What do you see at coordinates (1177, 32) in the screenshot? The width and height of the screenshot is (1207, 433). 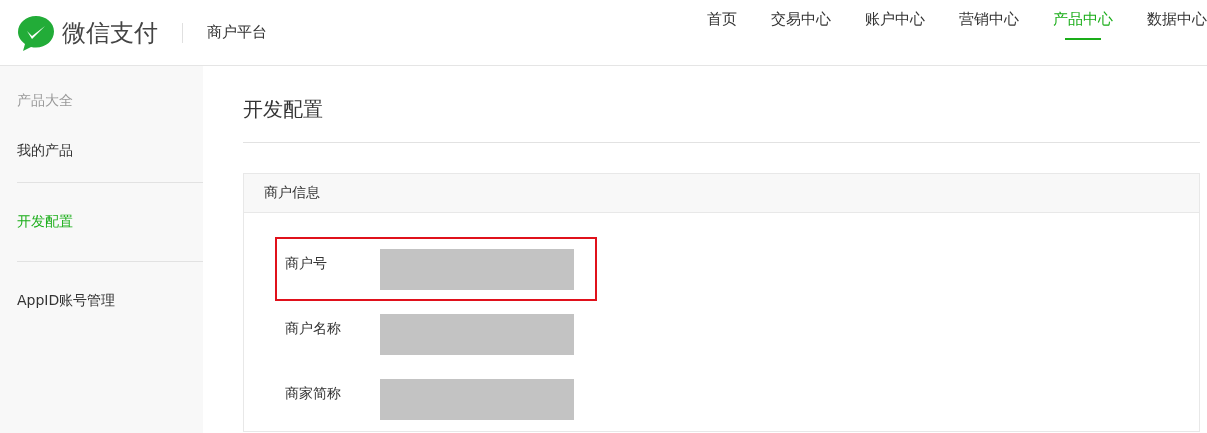 I see `nav-tab: 数据中心` at bounding box center [1177, 32].